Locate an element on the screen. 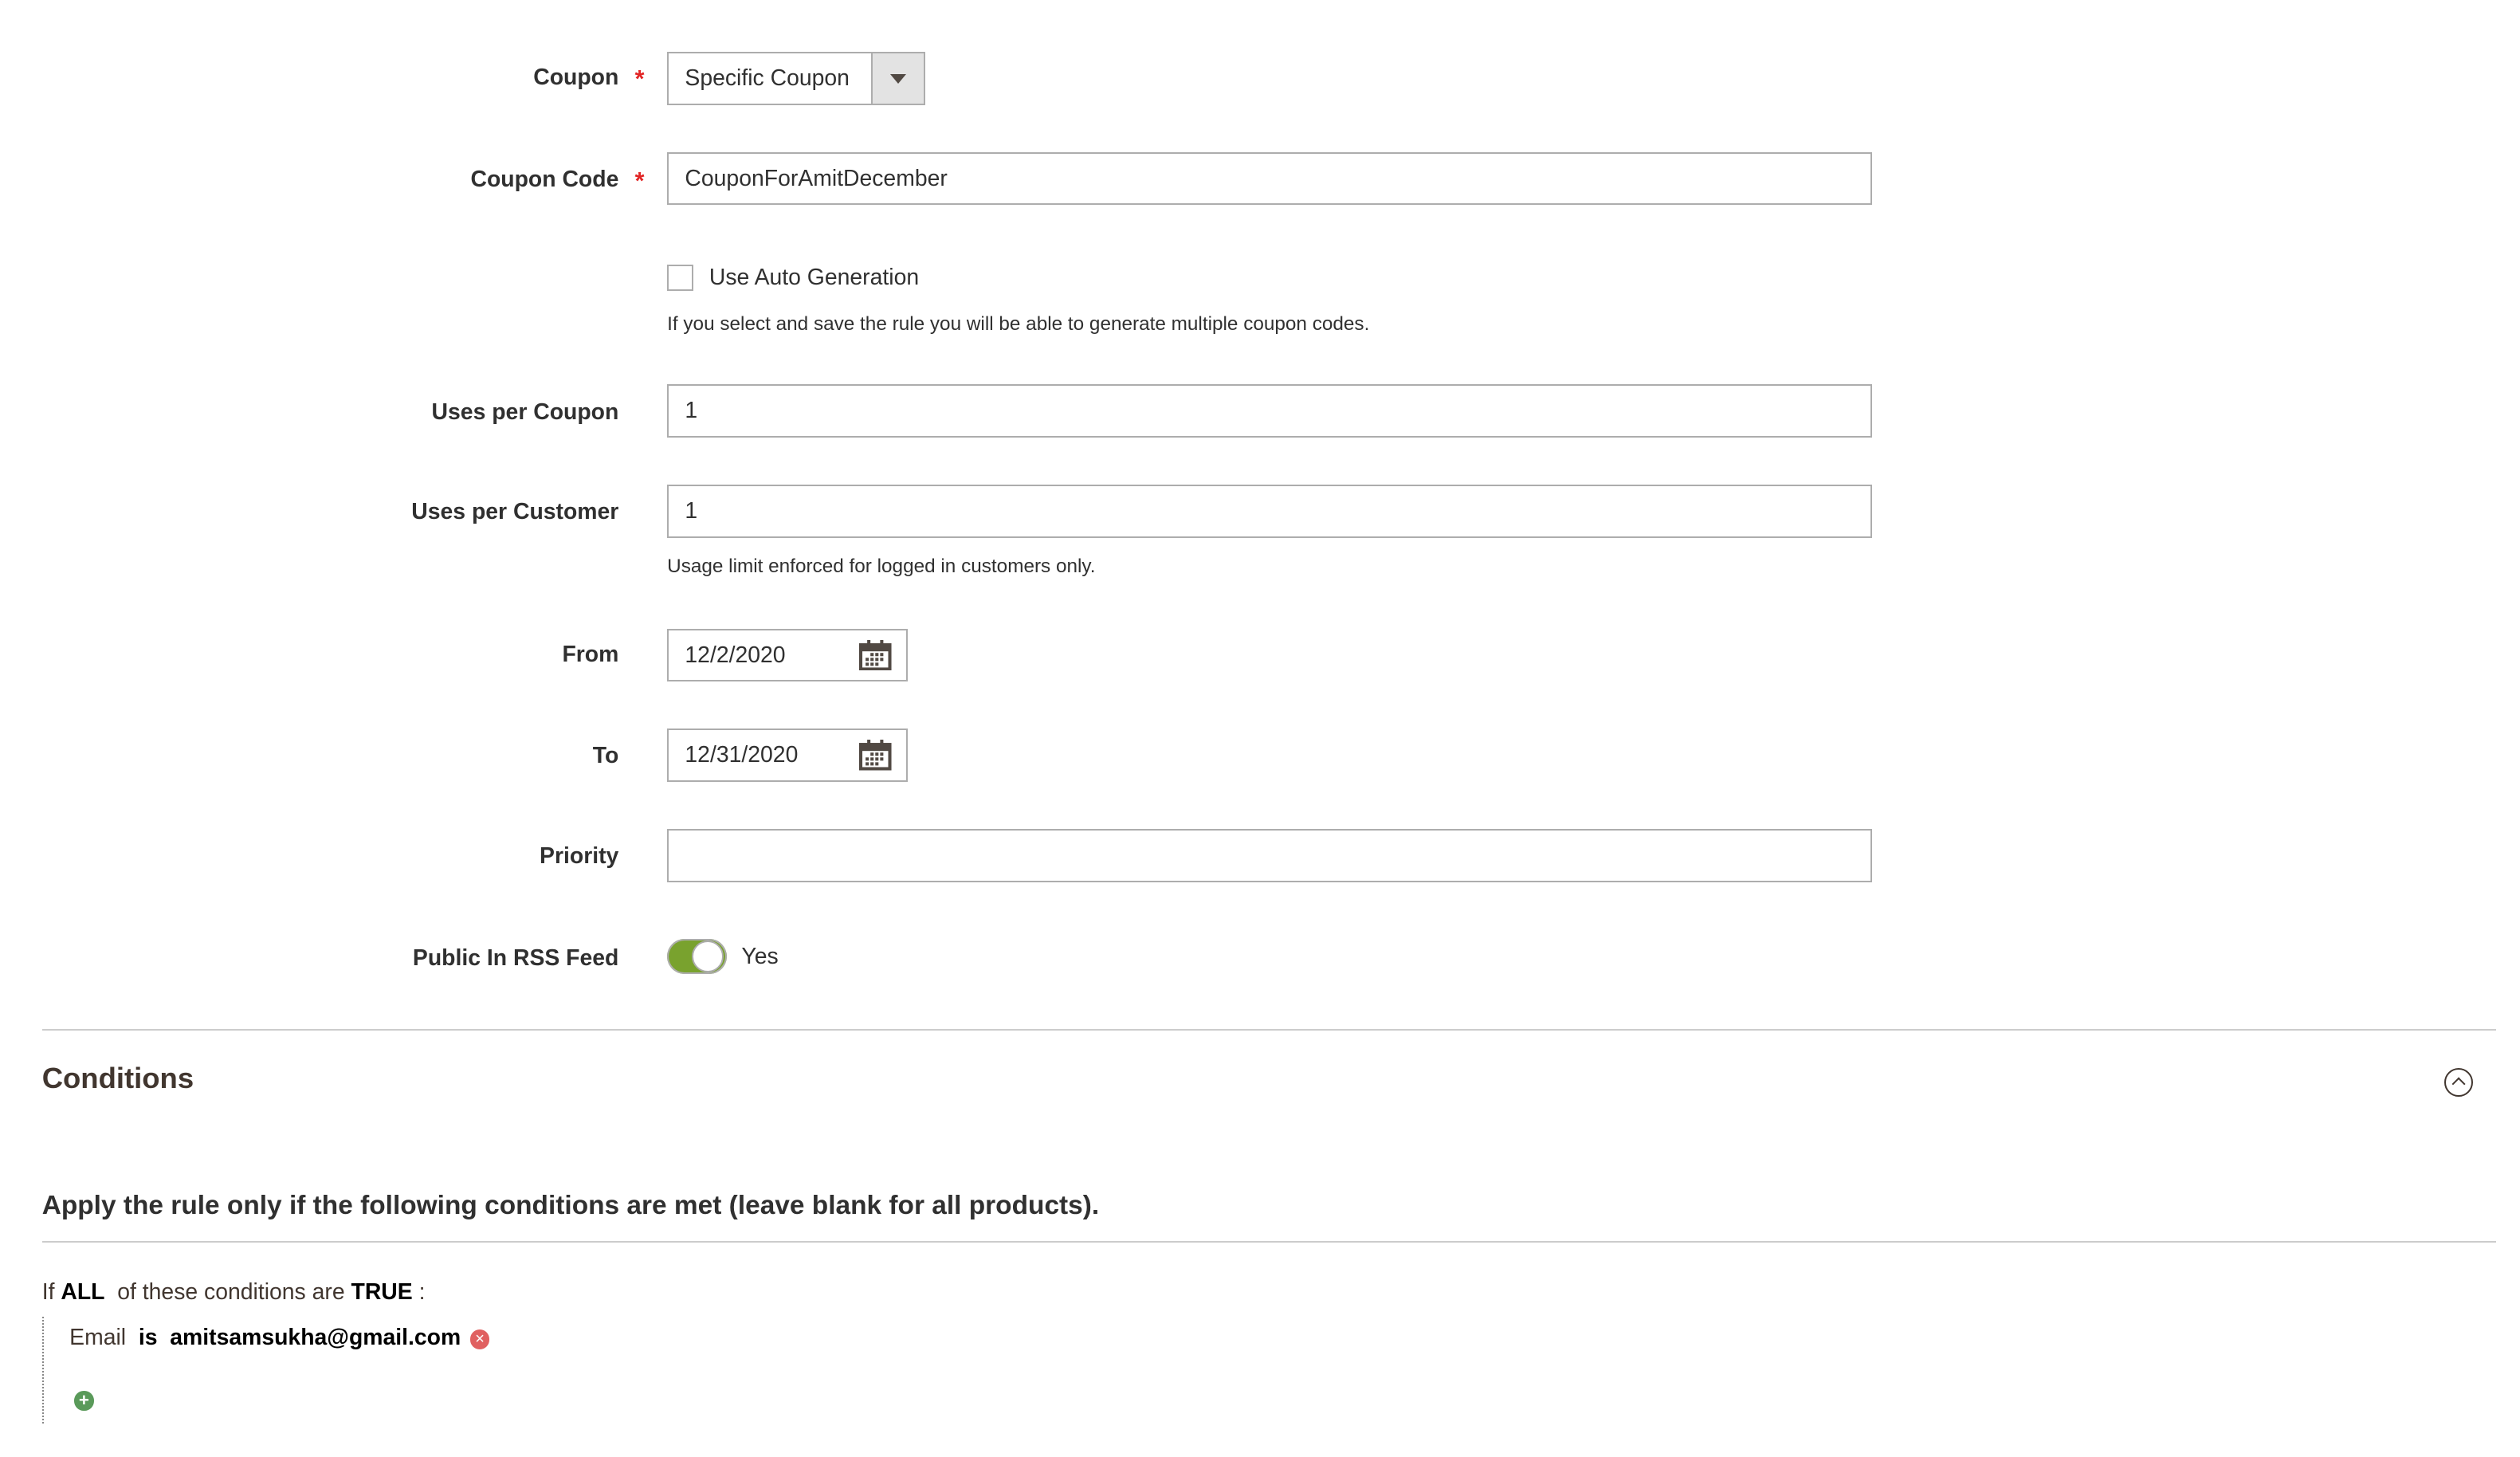  collapse-icon is located at coordinates (2459, 1082).